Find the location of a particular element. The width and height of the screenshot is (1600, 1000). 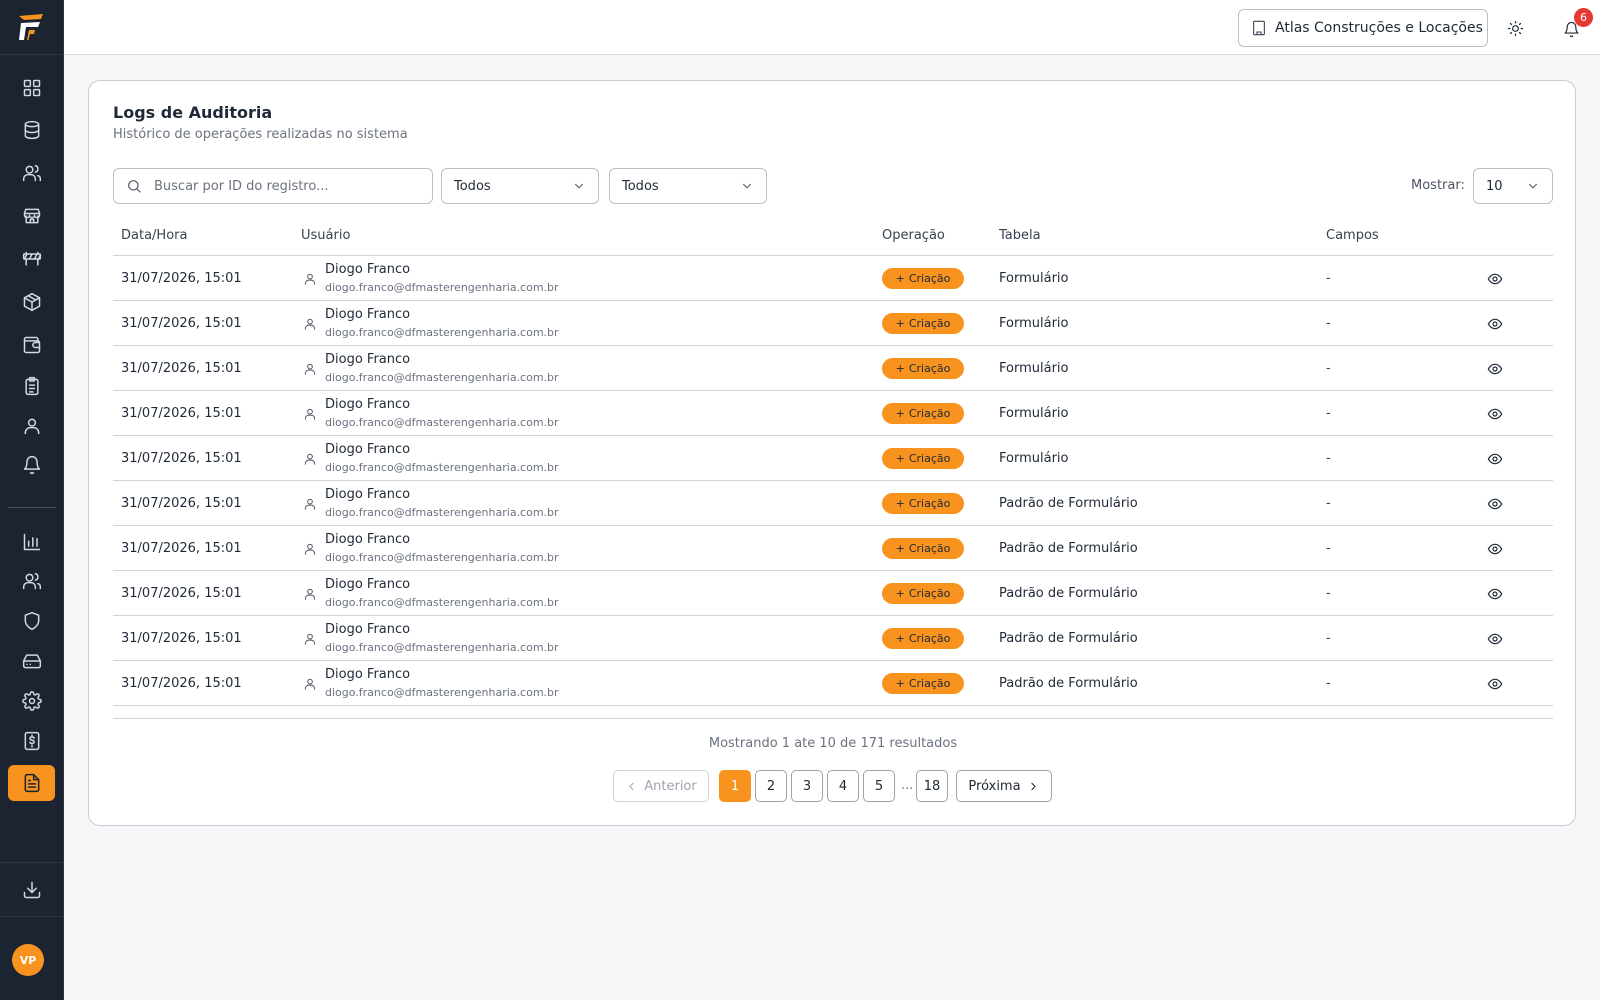

previous-page-label: Anterior is located at coordinates (670, 786).